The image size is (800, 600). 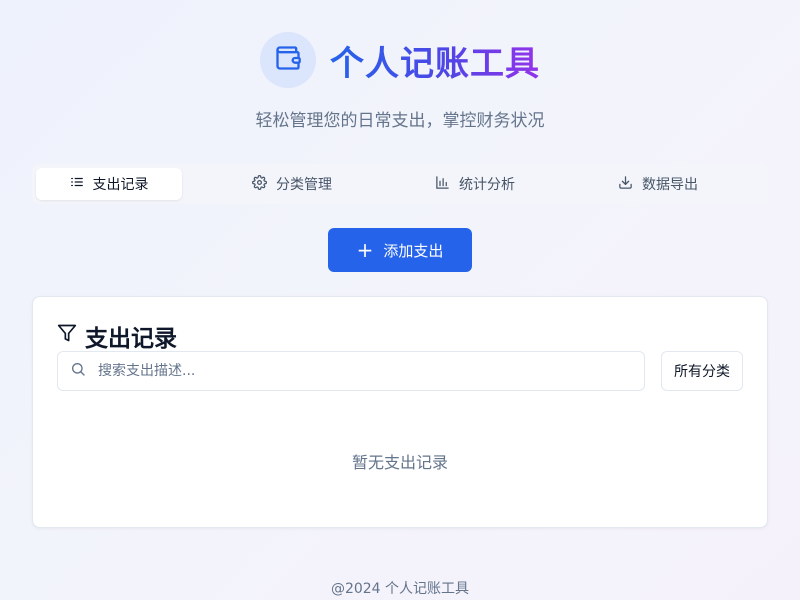 I want to click on panel-title: 支出记录, so click(x=117, y=336).